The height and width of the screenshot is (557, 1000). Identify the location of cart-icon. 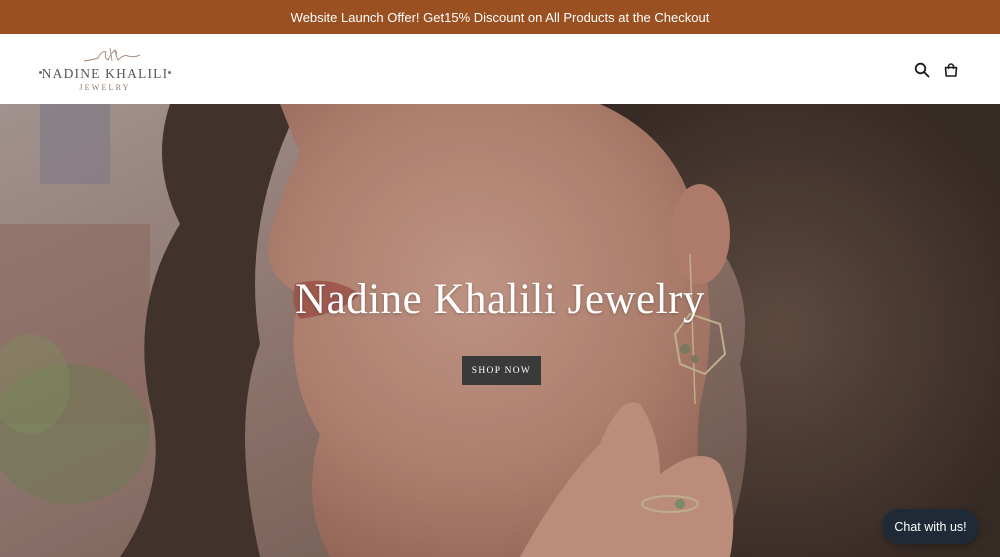
(951, 70).